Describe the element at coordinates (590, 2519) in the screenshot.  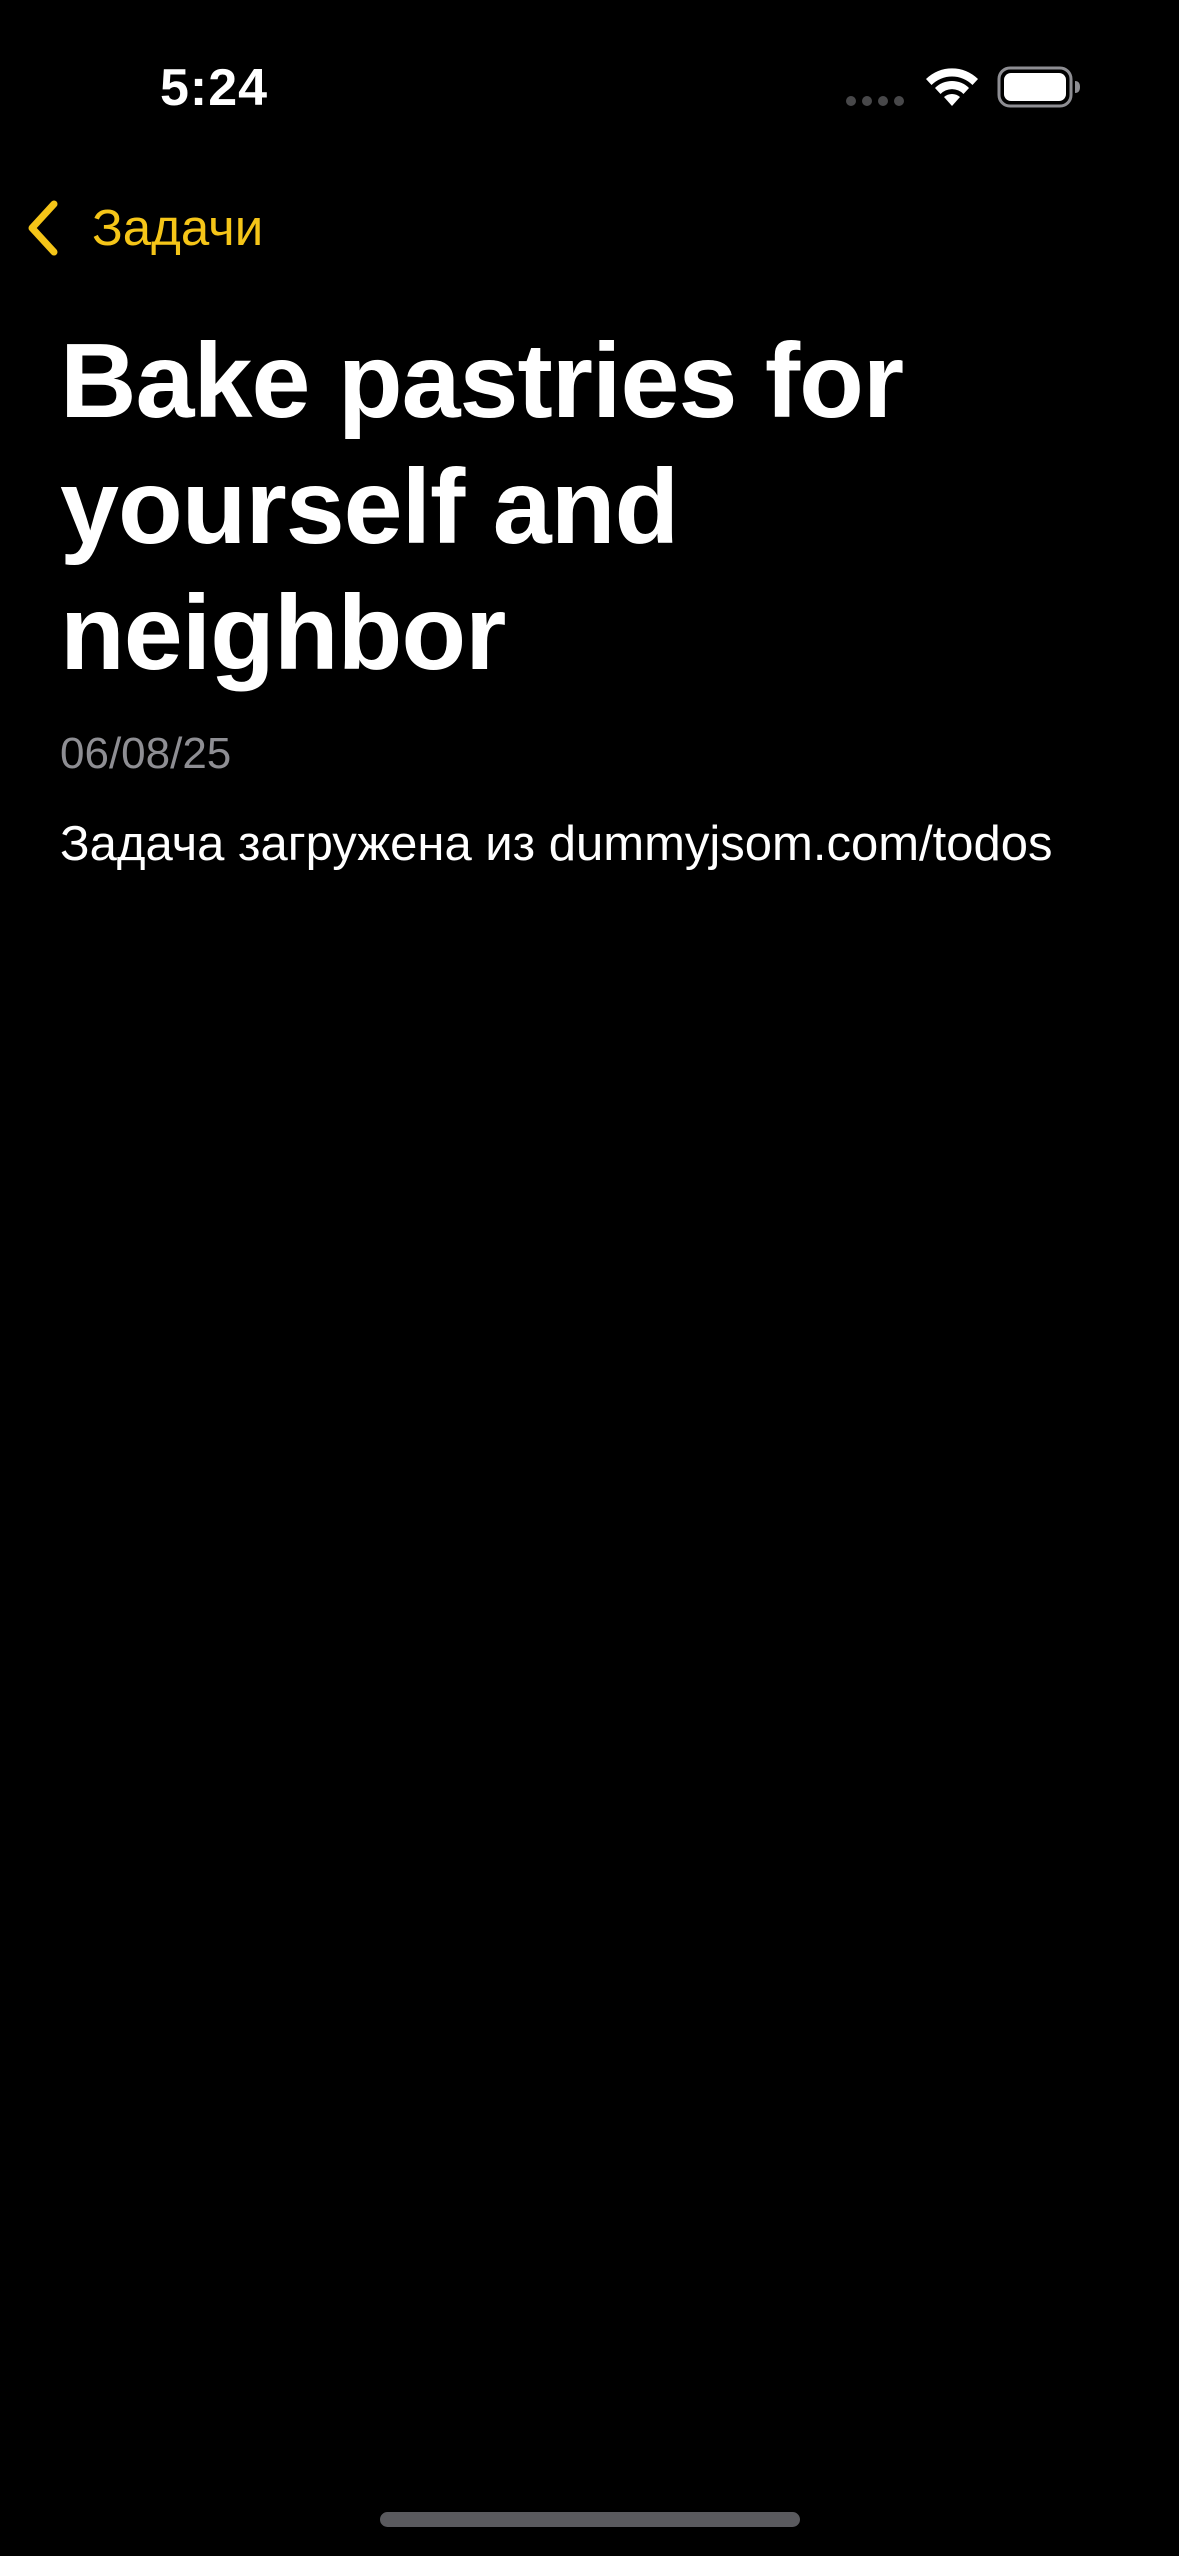
I see `home-indicator` at that location.